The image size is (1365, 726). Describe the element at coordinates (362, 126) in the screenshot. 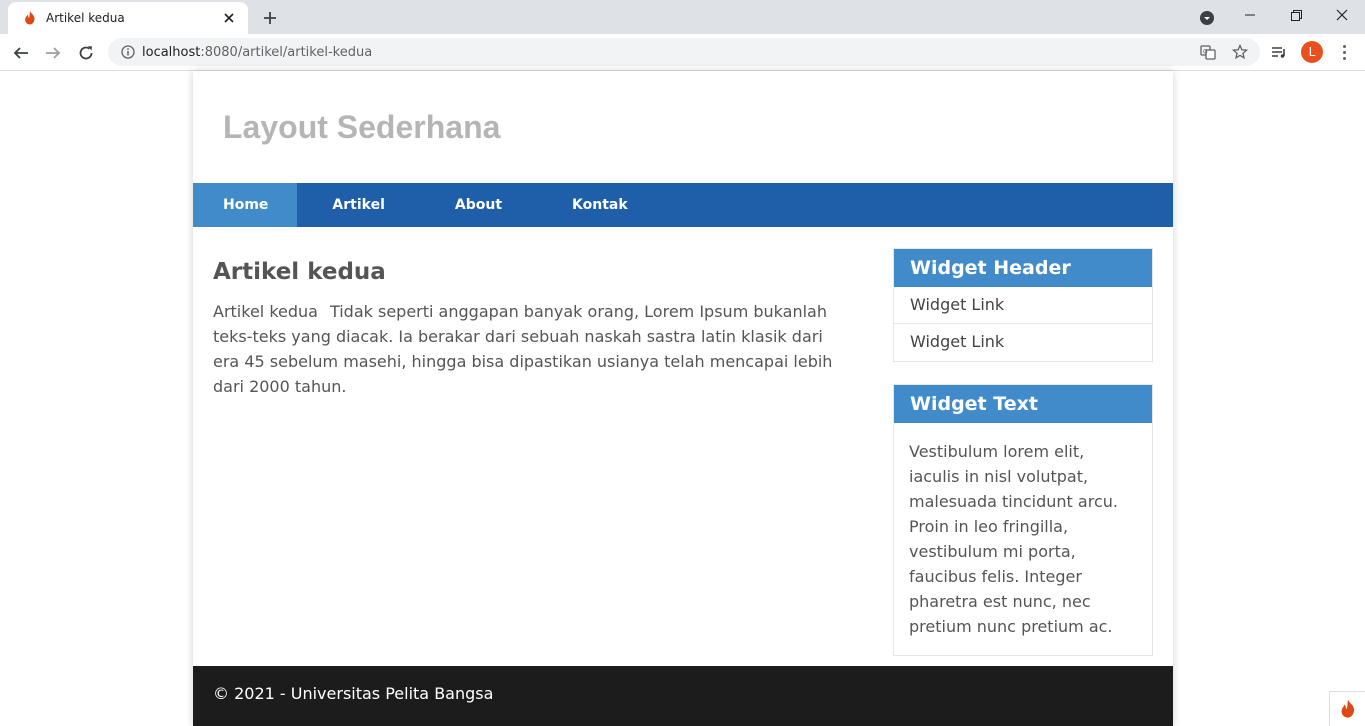

I see `site-title: Layout Sederhana` at that location.